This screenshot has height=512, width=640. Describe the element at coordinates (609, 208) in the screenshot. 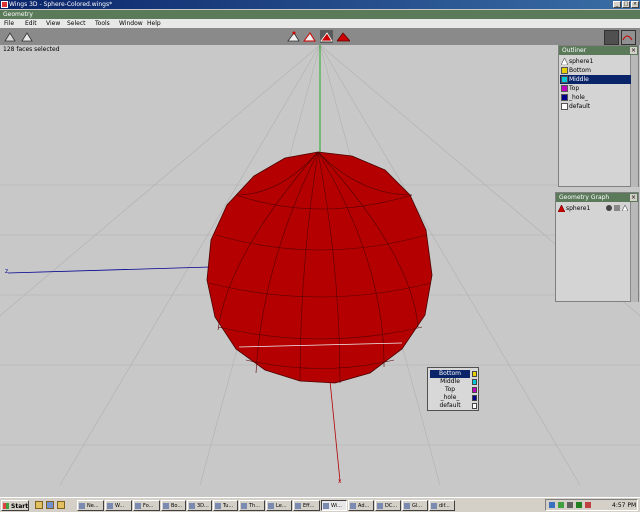

I see `eye-icon` at that location.